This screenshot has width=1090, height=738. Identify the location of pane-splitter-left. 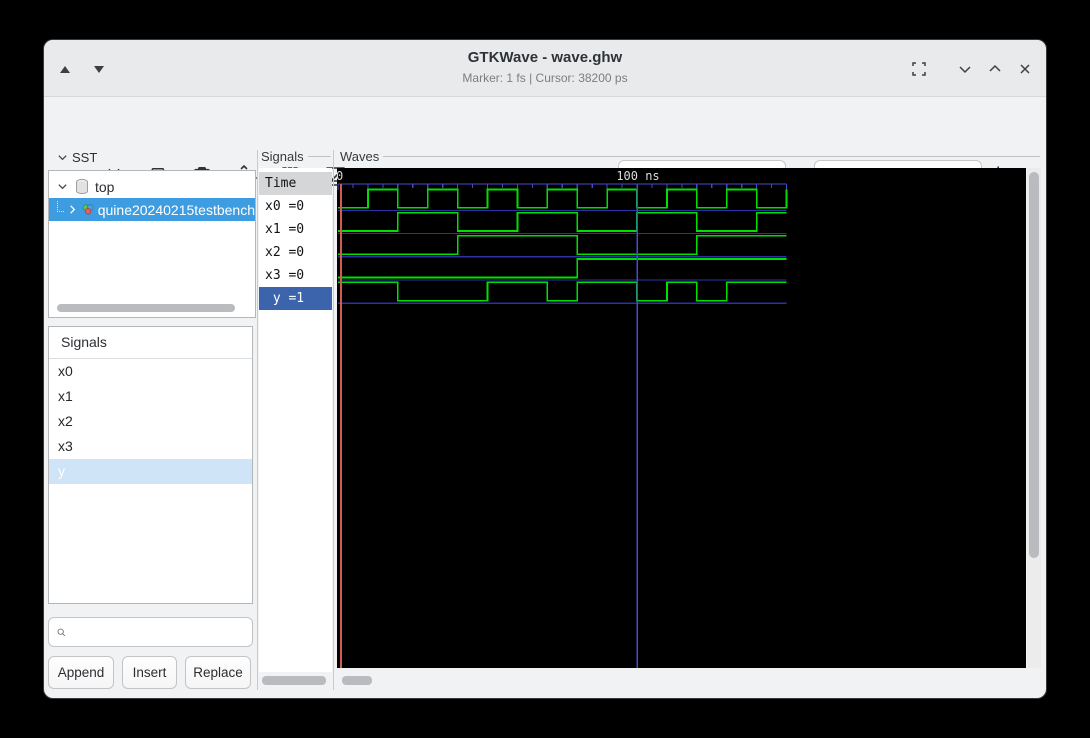
(257, 420).